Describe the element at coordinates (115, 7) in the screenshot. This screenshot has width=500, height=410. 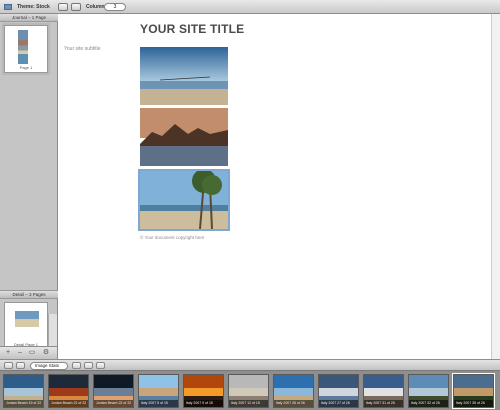
I see `columns-stepper: 3` at that location.